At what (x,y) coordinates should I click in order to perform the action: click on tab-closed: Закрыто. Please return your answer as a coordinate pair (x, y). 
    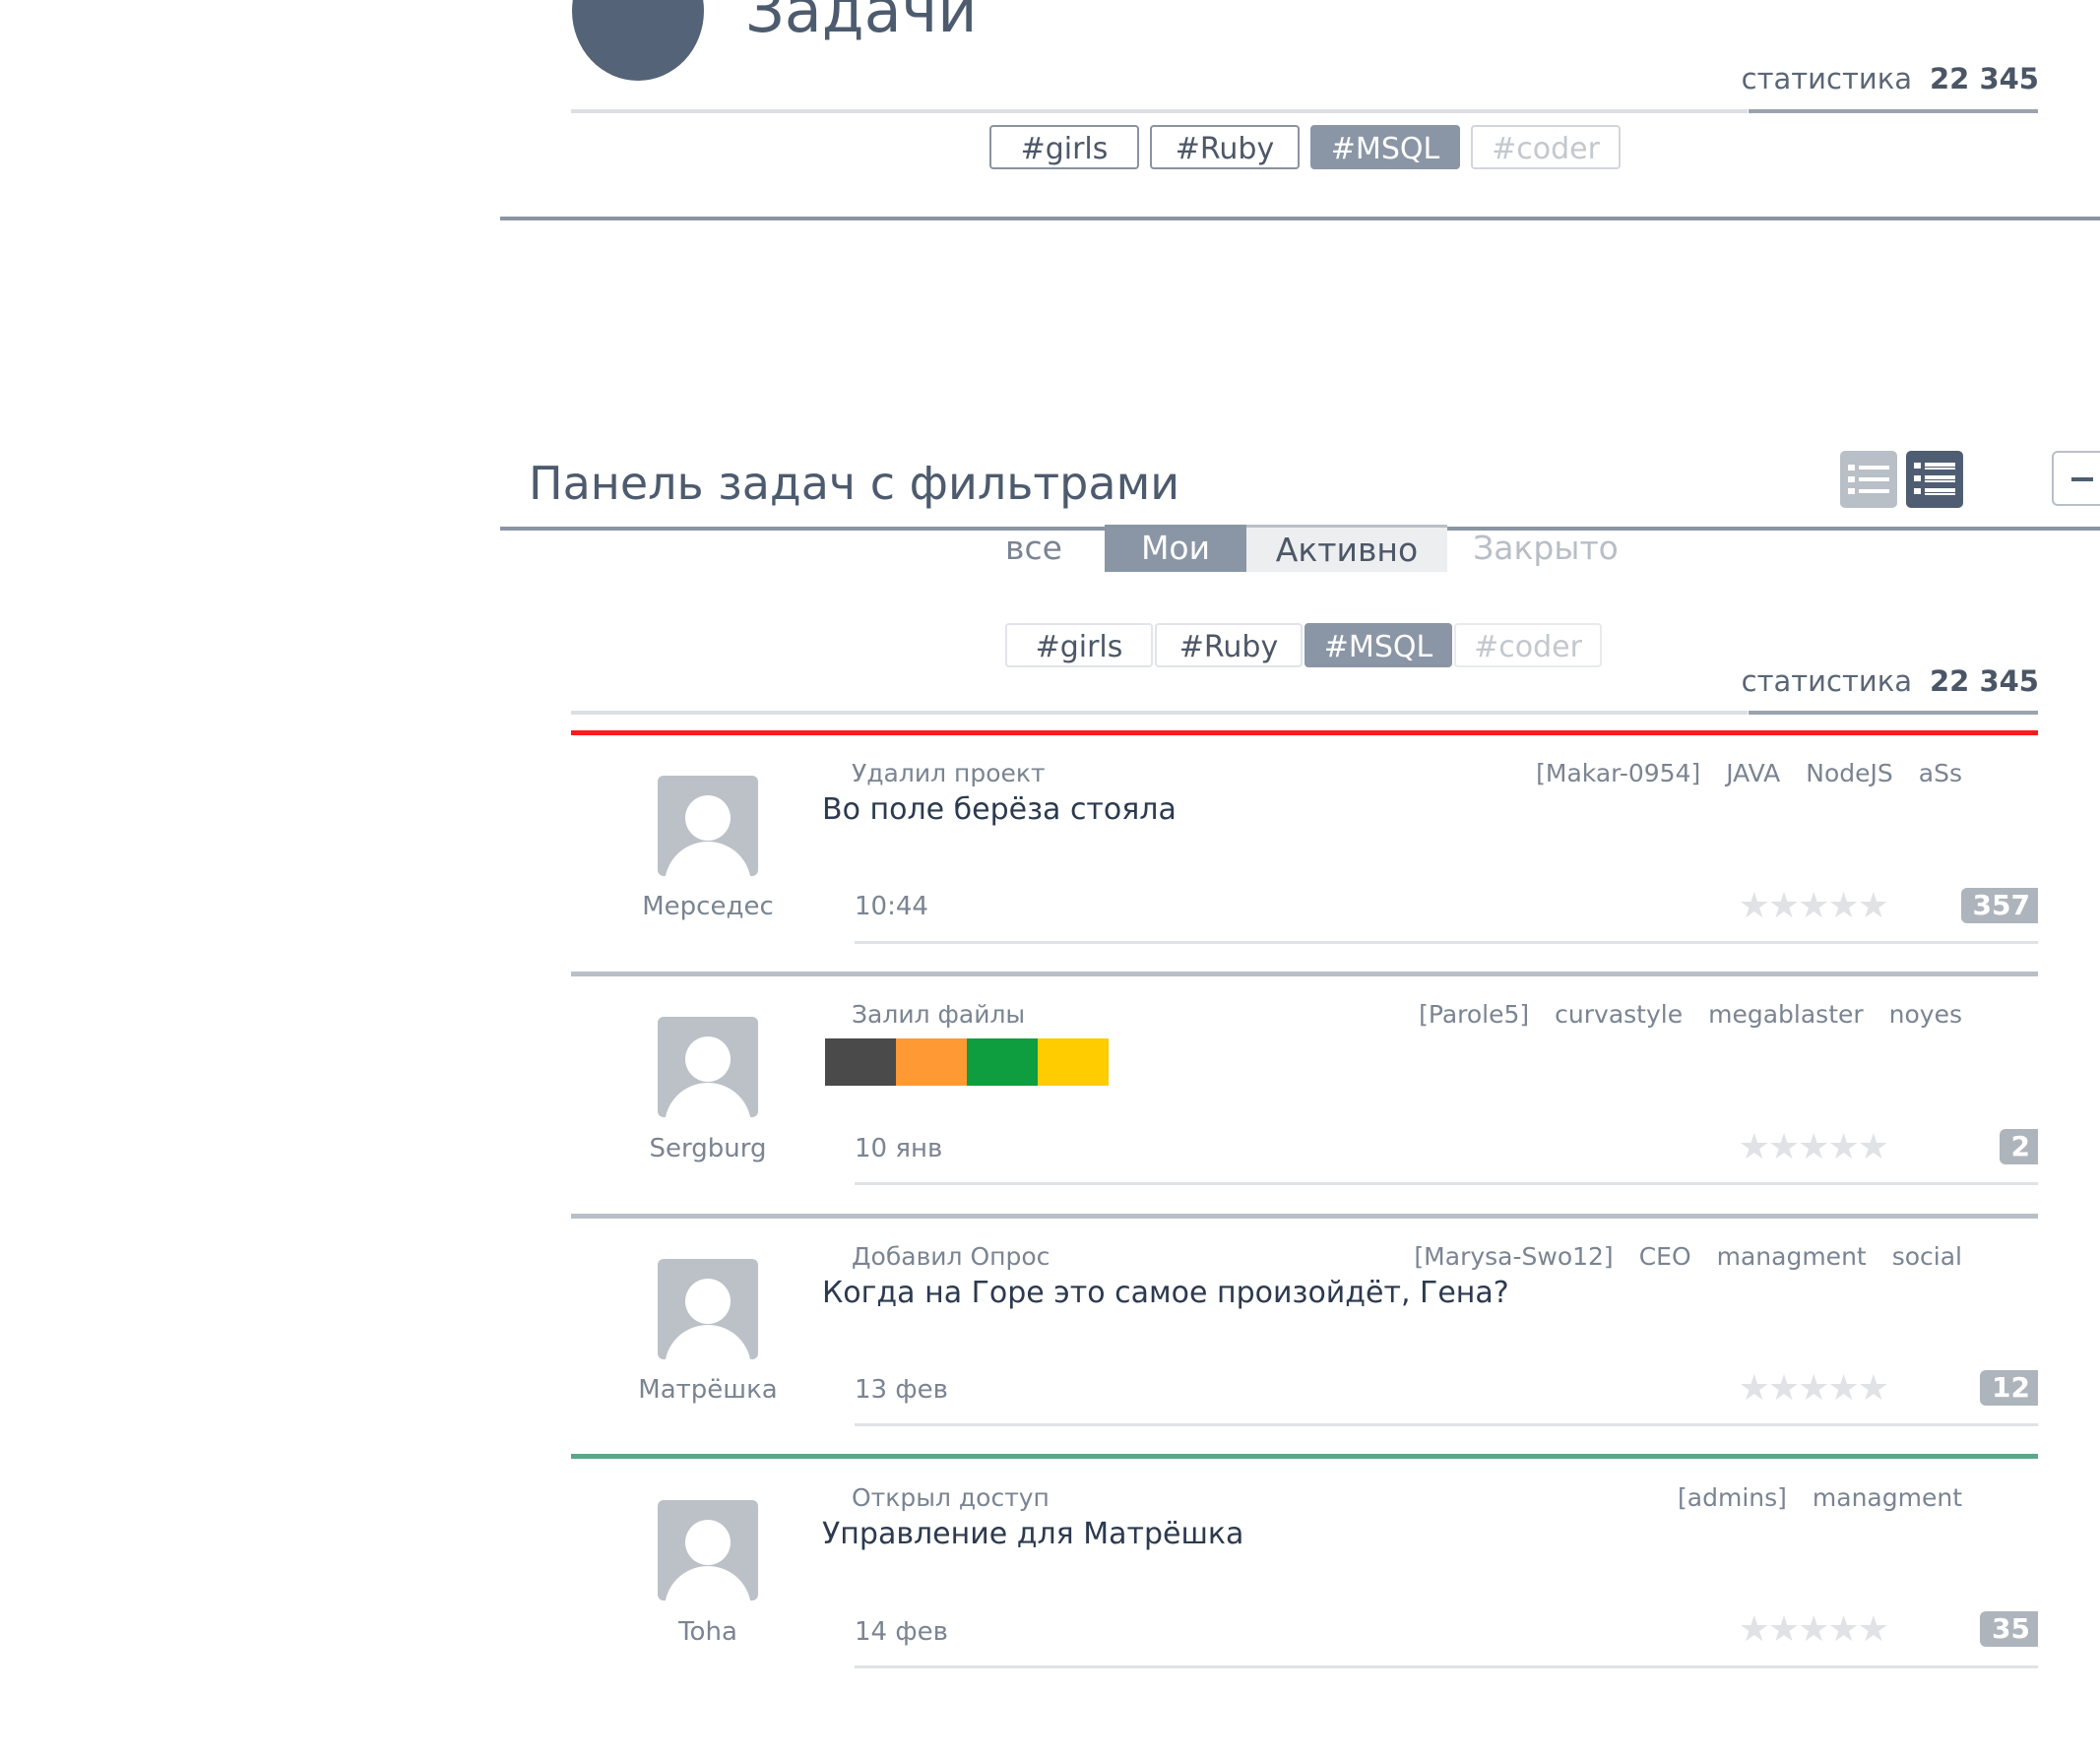
    Looking at the image, I should click on (1545, 548).